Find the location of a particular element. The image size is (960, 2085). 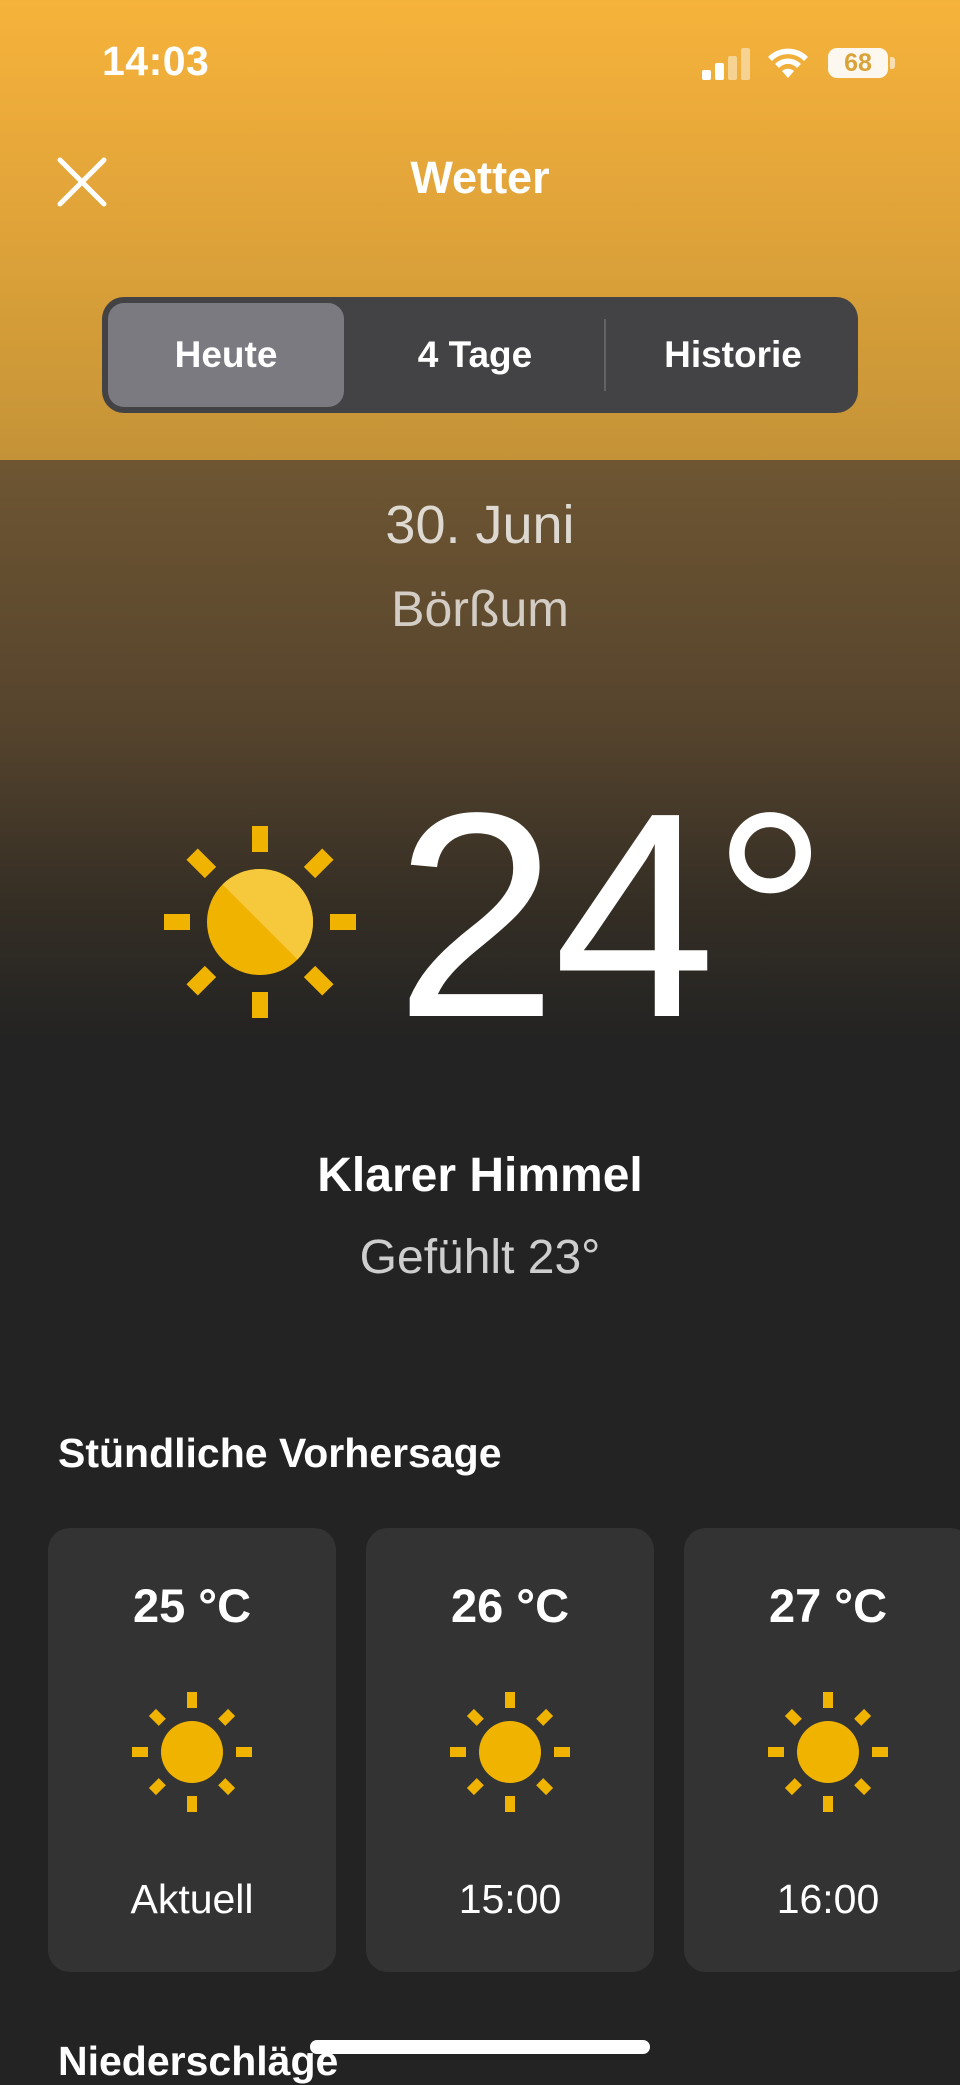

hourly-temperature: 25 °C is located at coordinates (192, 1605).